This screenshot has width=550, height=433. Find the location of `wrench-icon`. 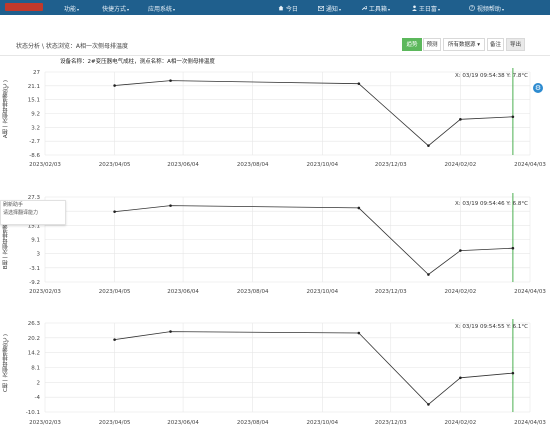

wrench-icon is located at coordinates (364, 8).